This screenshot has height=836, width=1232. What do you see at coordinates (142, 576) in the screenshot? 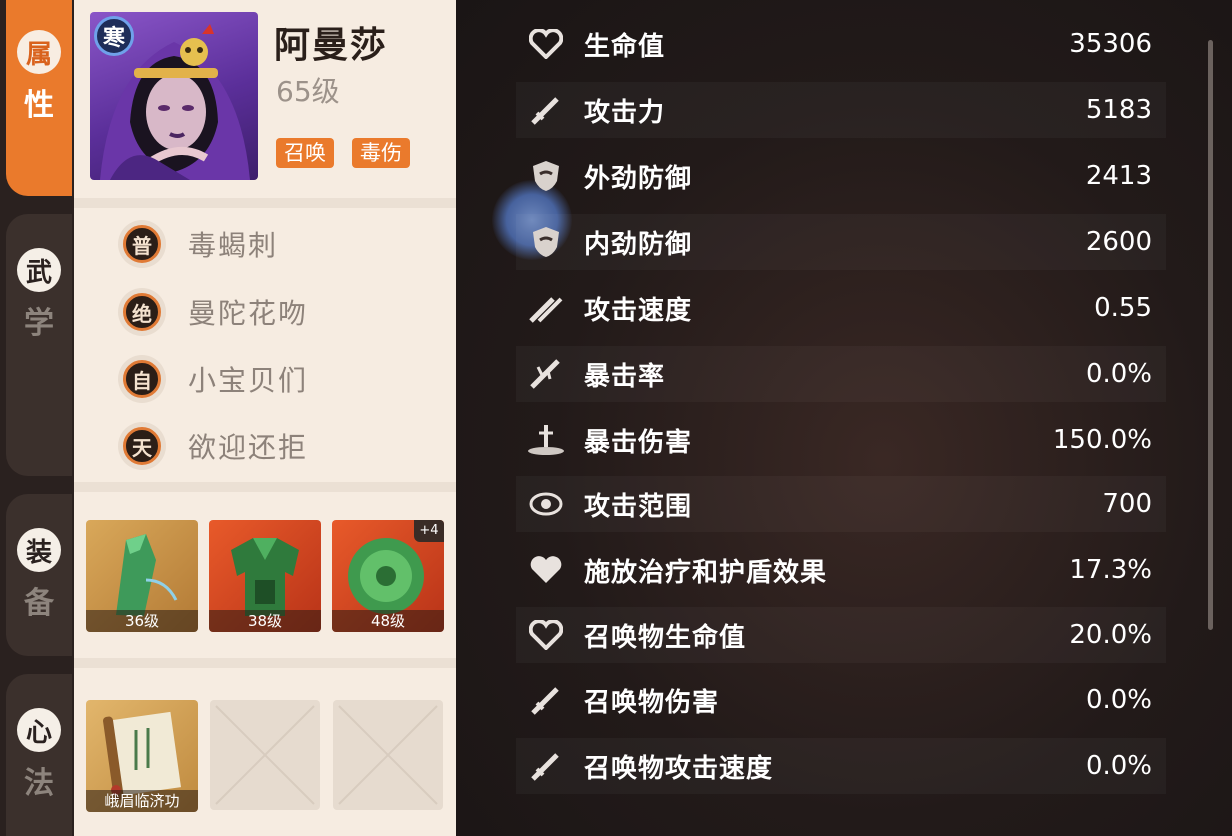
I see `equipment-slot-1: 36级` at bounding box center [142, 576].